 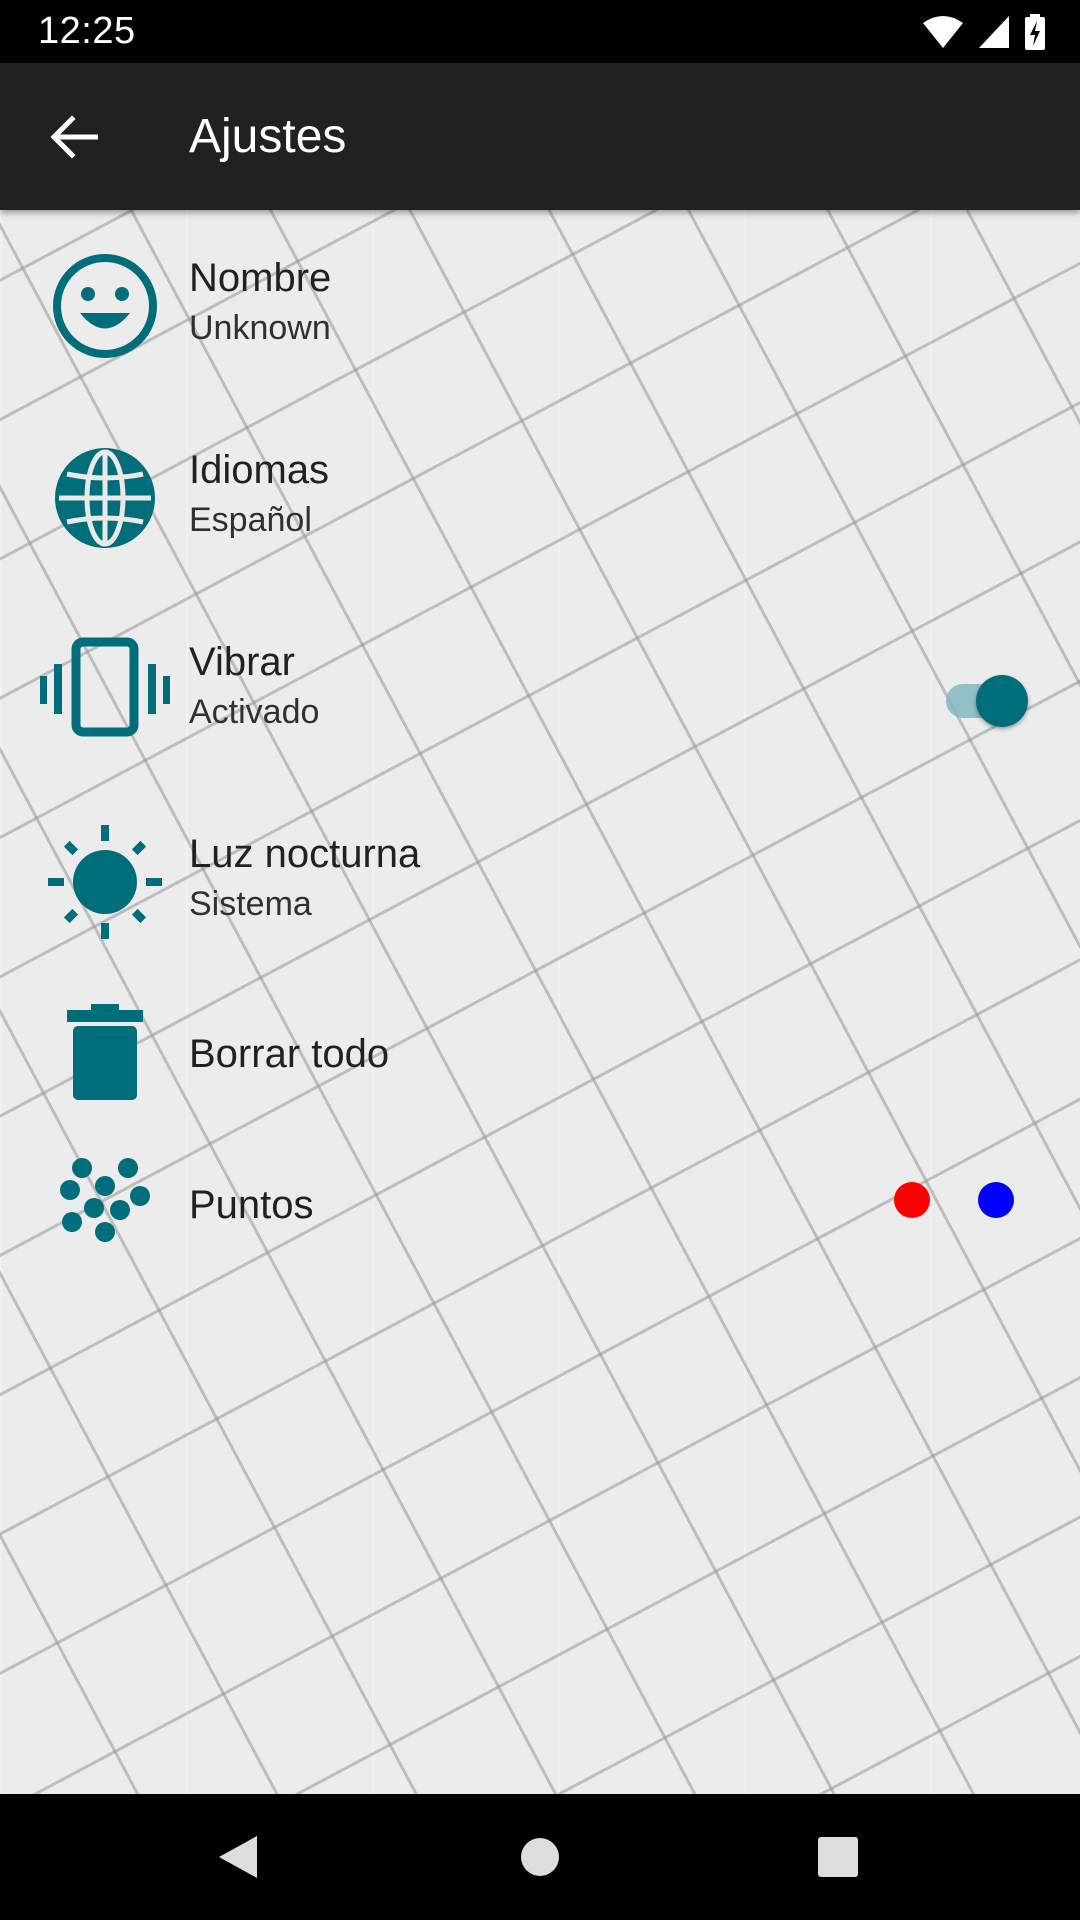 What do you see at coordinates (259, 470) in the screenshot?
I see `setting-title: Idiomas` at bounding box center [259, 470].